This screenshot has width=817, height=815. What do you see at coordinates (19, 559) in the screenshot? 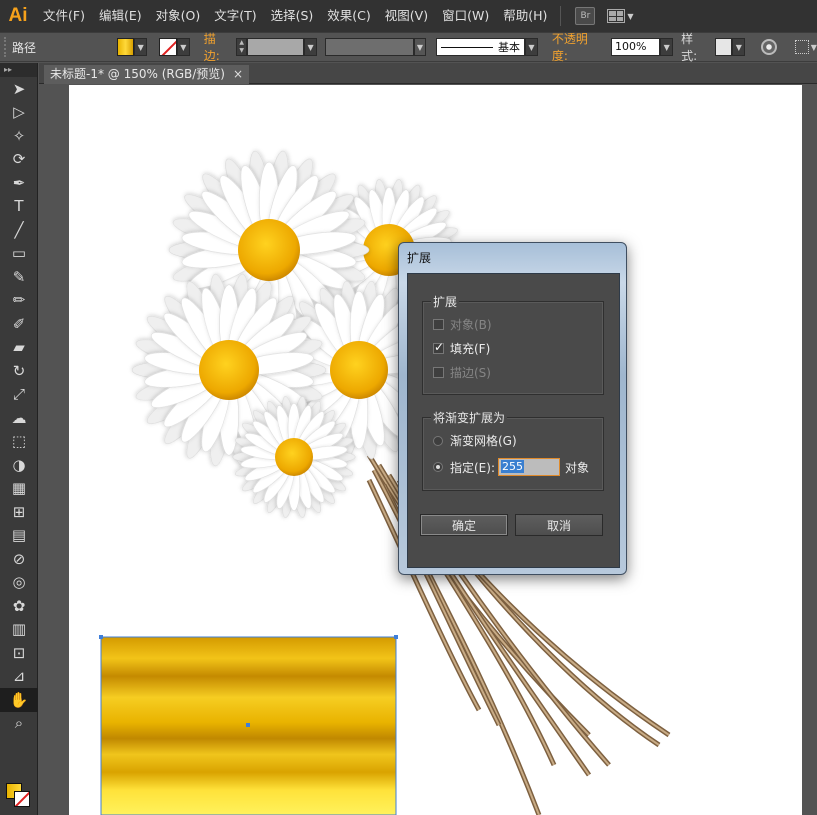
I see `eyedropper-tool-icon: ⊘` at bounding box center [19, 559].